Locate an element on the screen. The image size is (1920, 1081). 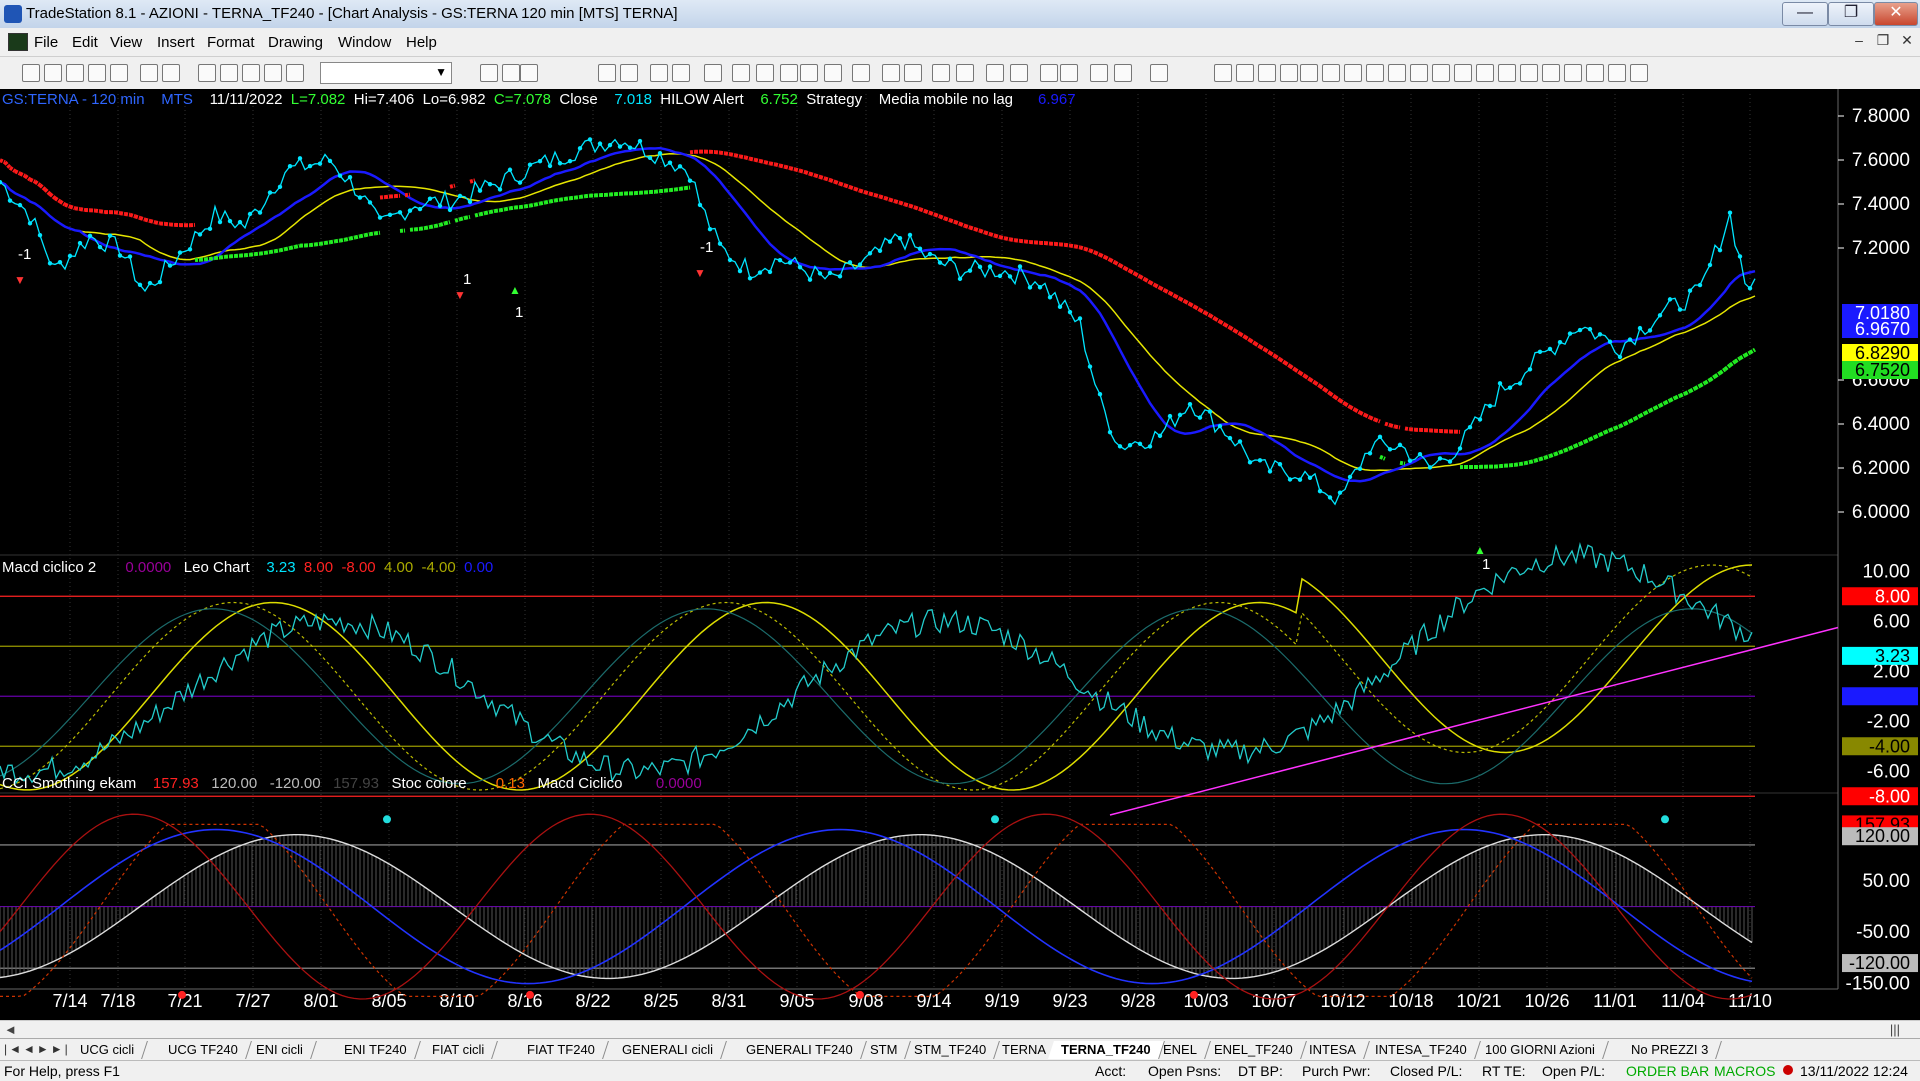
menu-file: File is located at coordinates (46, 42).